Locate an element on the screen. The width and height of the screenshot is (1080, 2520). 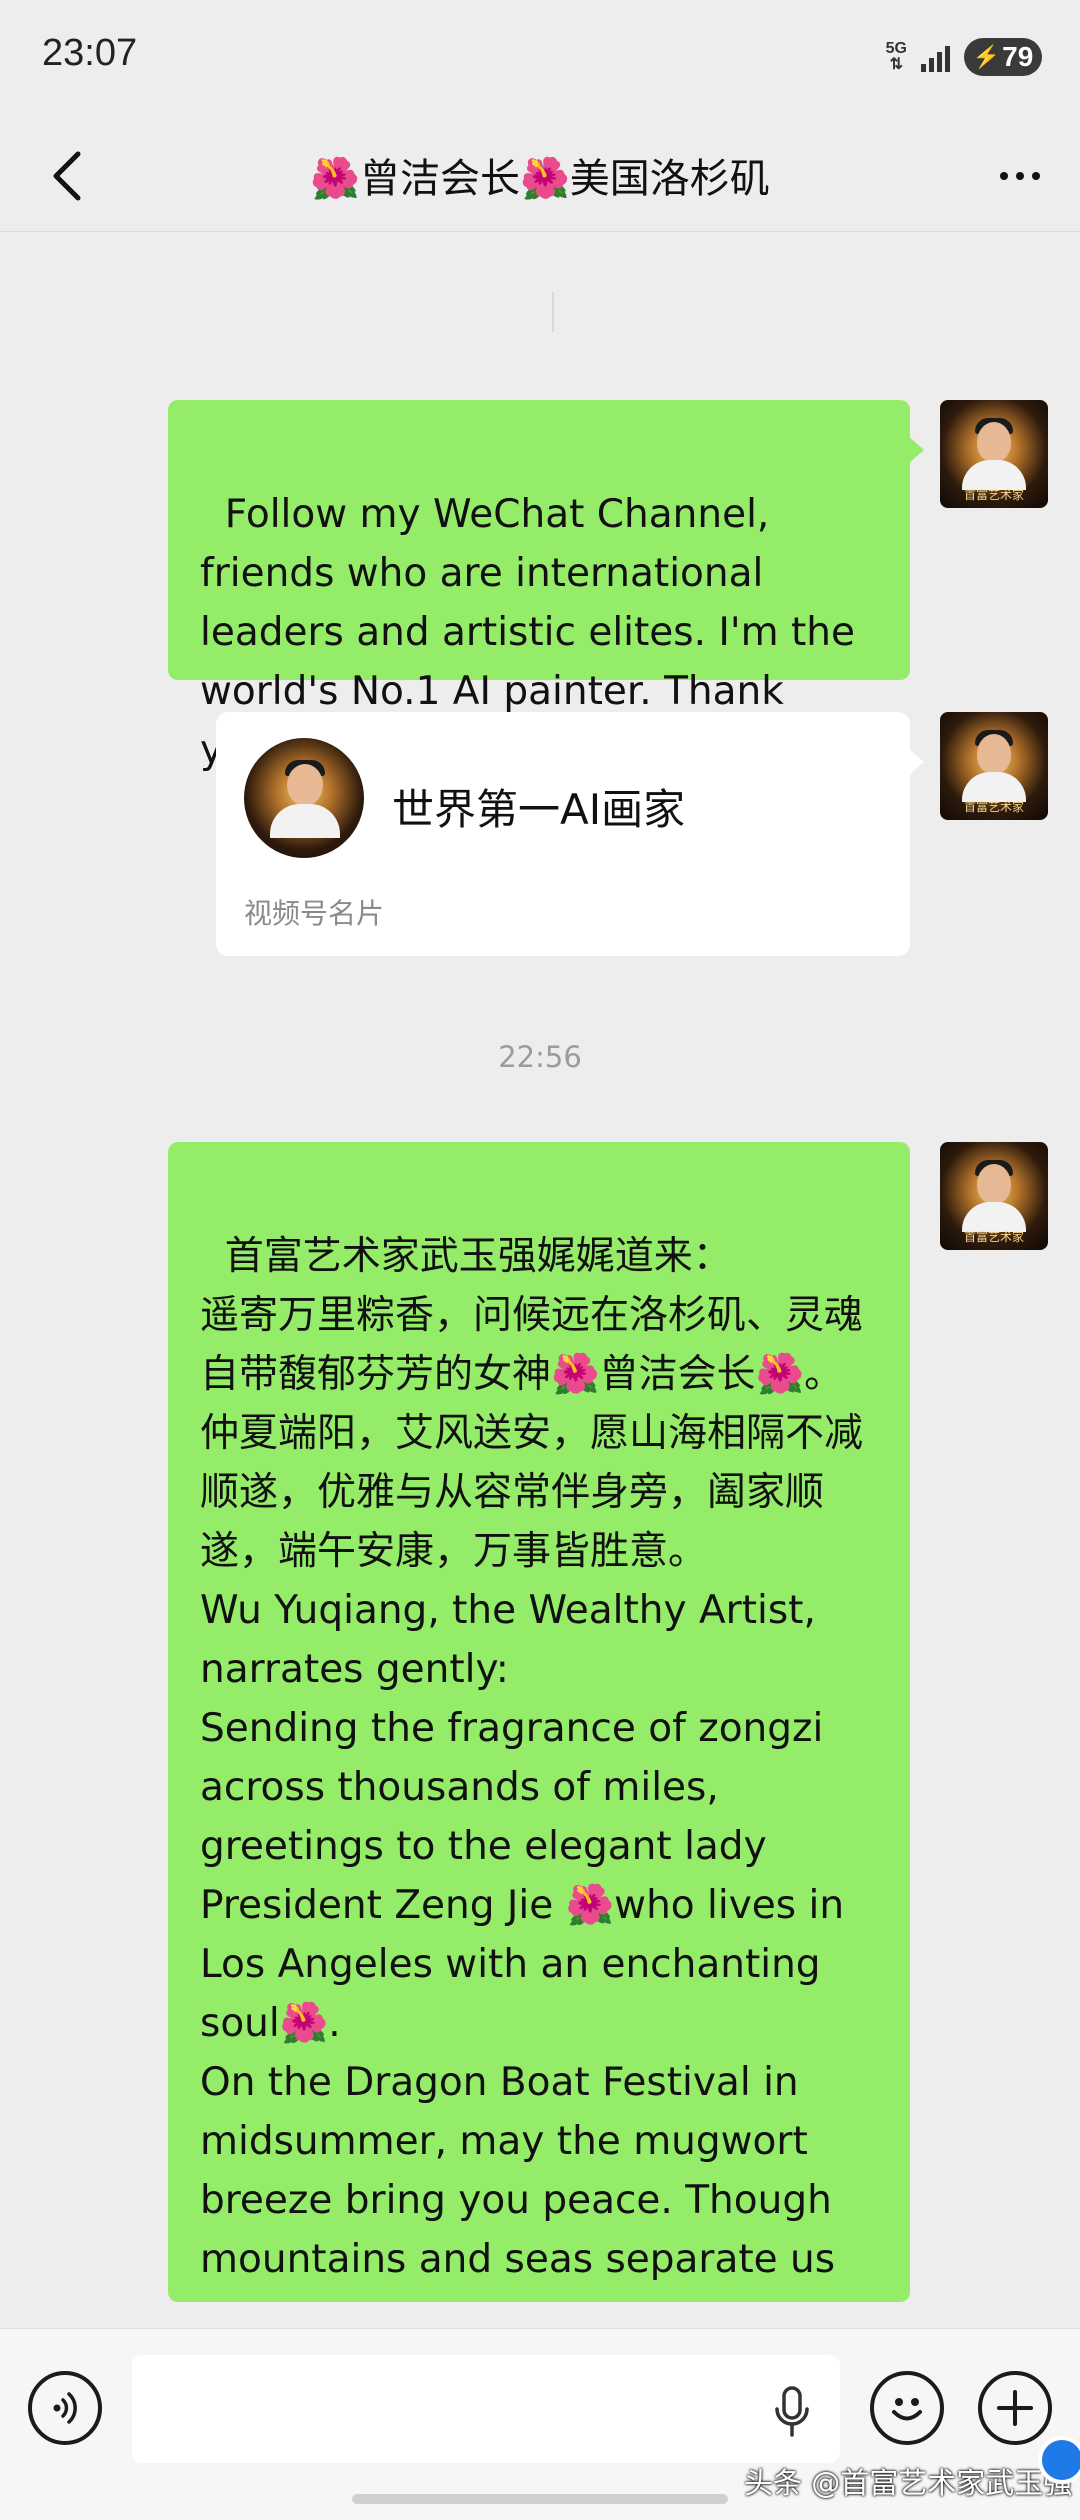
voice-icon is located at coordinates (65, 2408).